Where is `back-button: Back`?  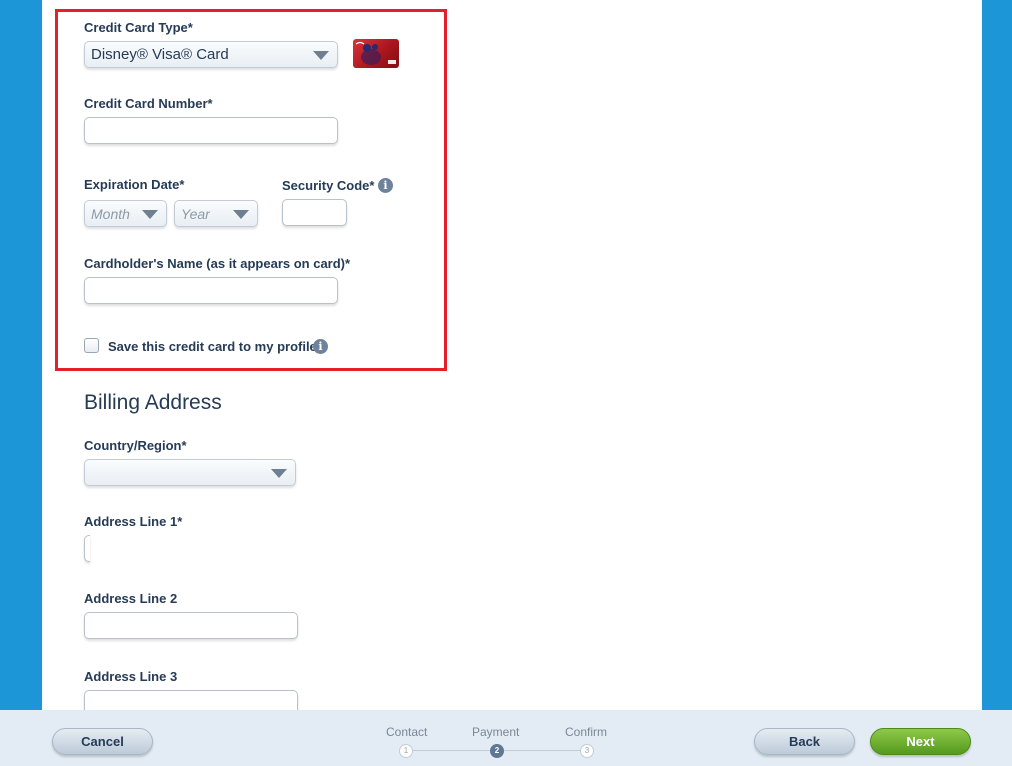
back-button: Back is located at coordinates (804, 741).